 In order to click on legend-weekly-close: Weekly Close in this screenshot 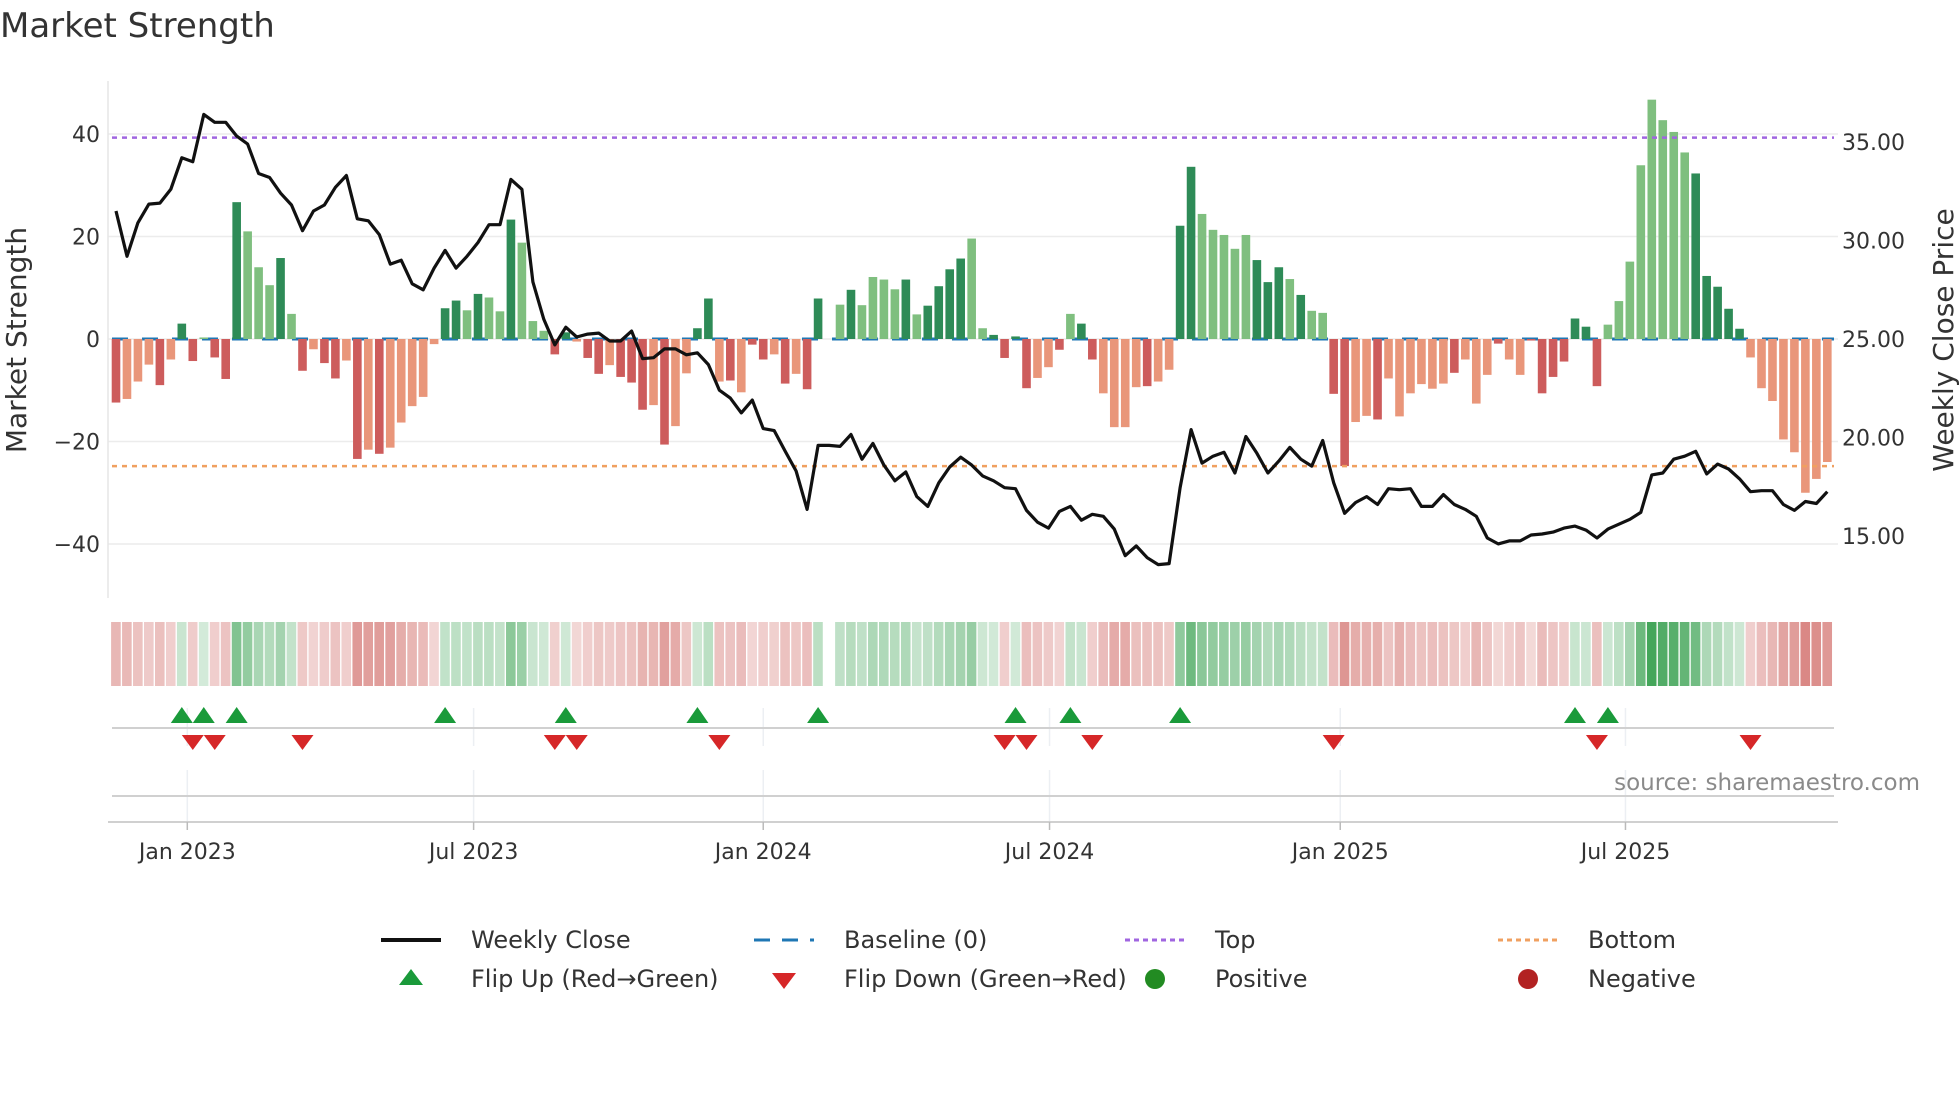, I will do `click(506, 940)`.